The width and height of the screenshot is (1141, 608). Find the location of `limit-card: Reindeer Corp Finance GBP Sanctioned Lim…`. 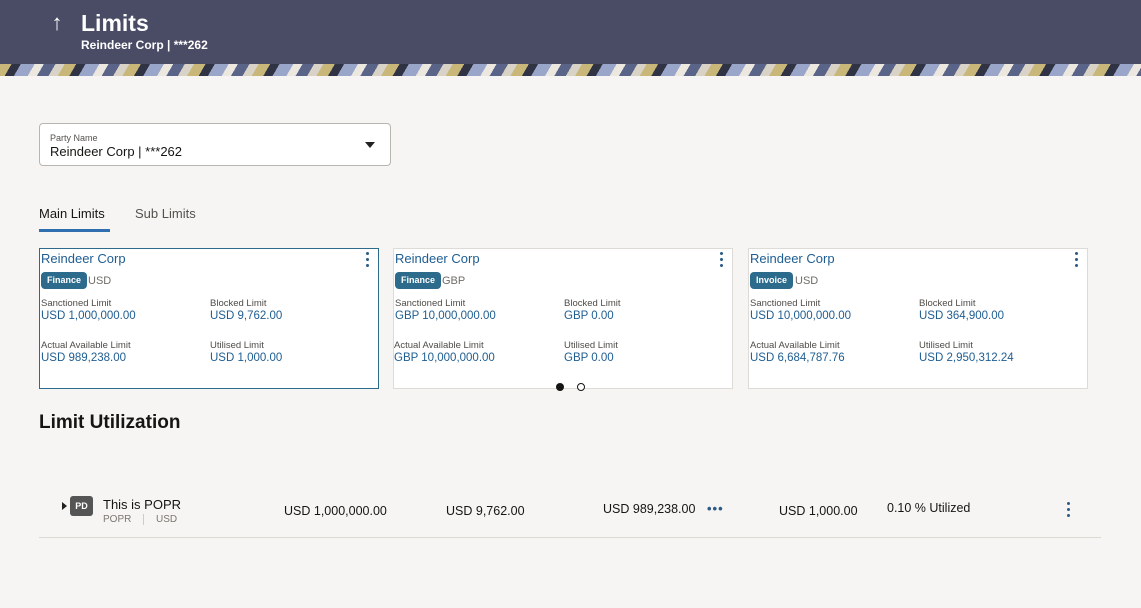

limit-card: Reindeer Corp Finance GBP Sanctioned Lim… is located at coordinates (563, 318).